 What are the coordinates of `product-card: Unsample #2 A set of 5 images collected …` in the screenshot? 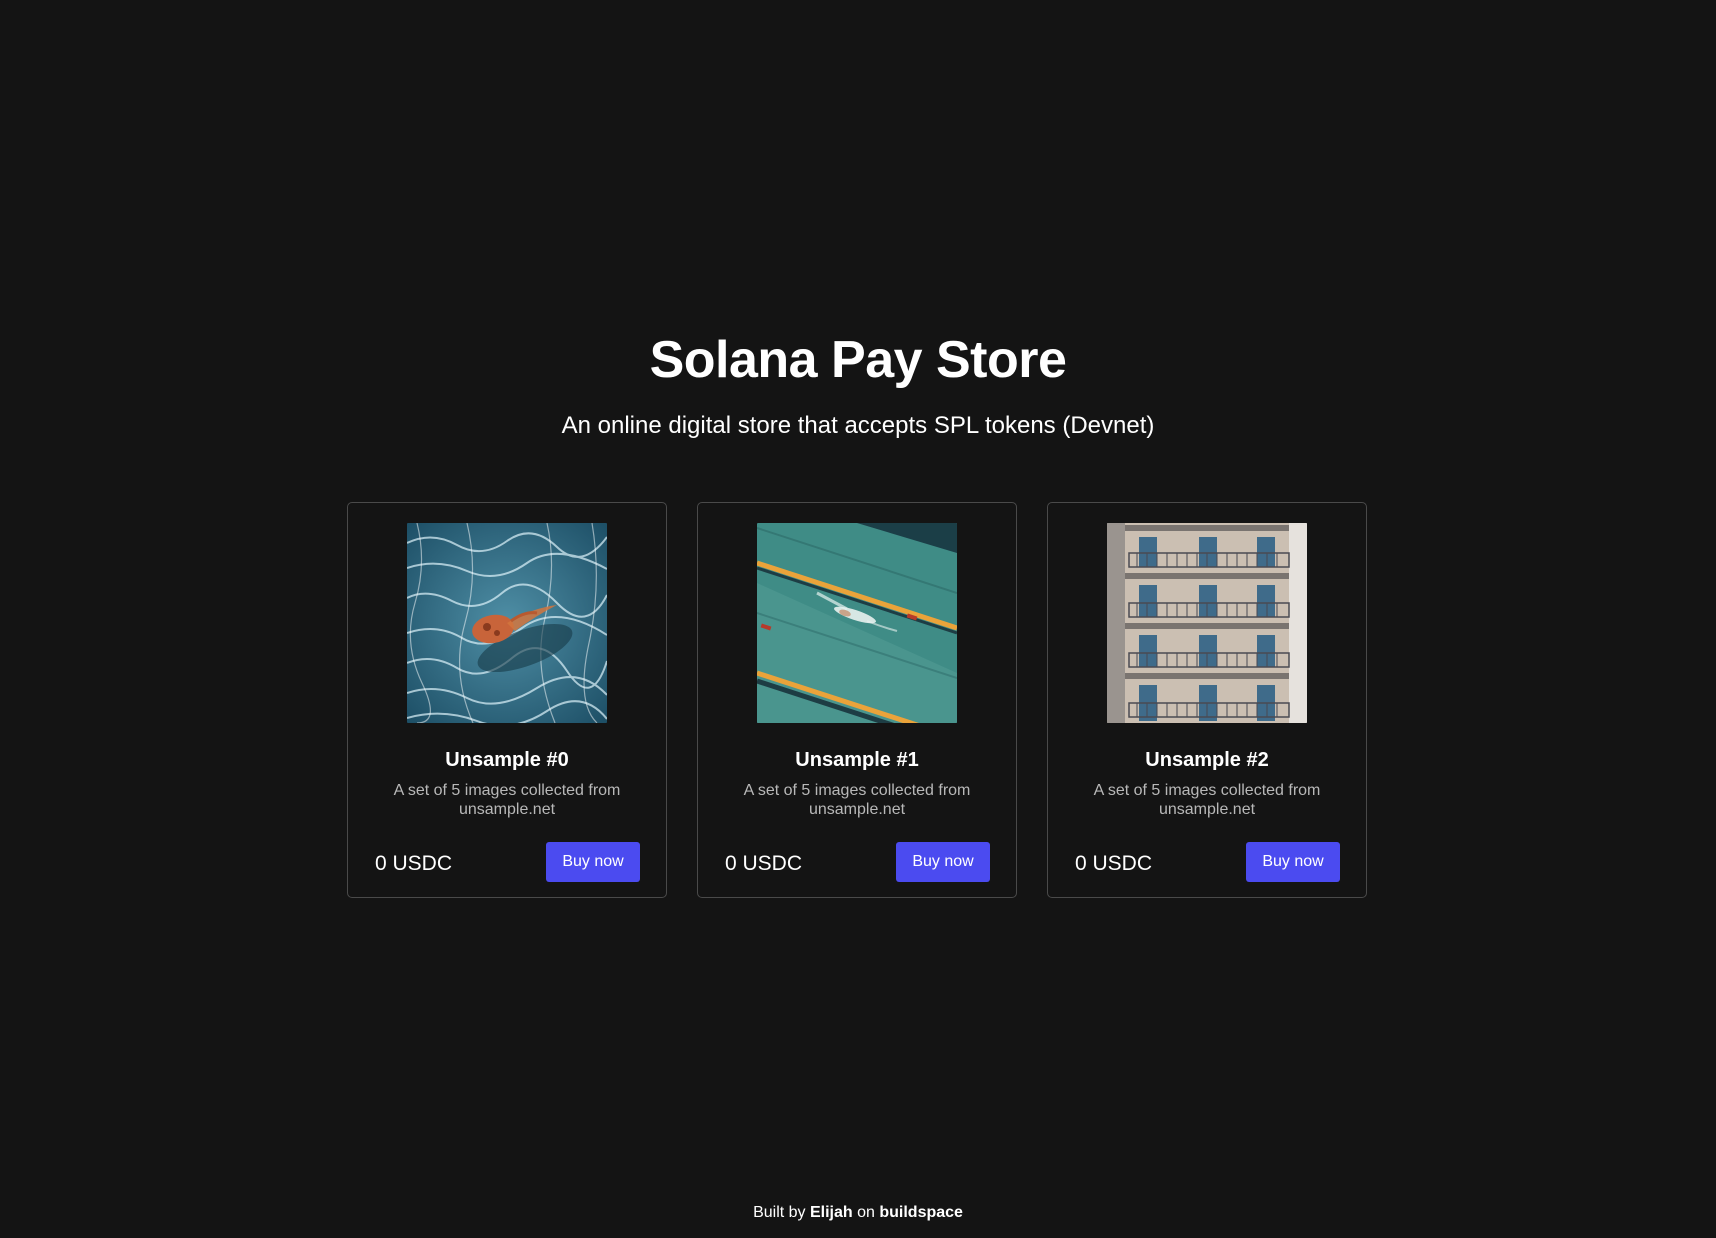 It's located at (1207, 700).